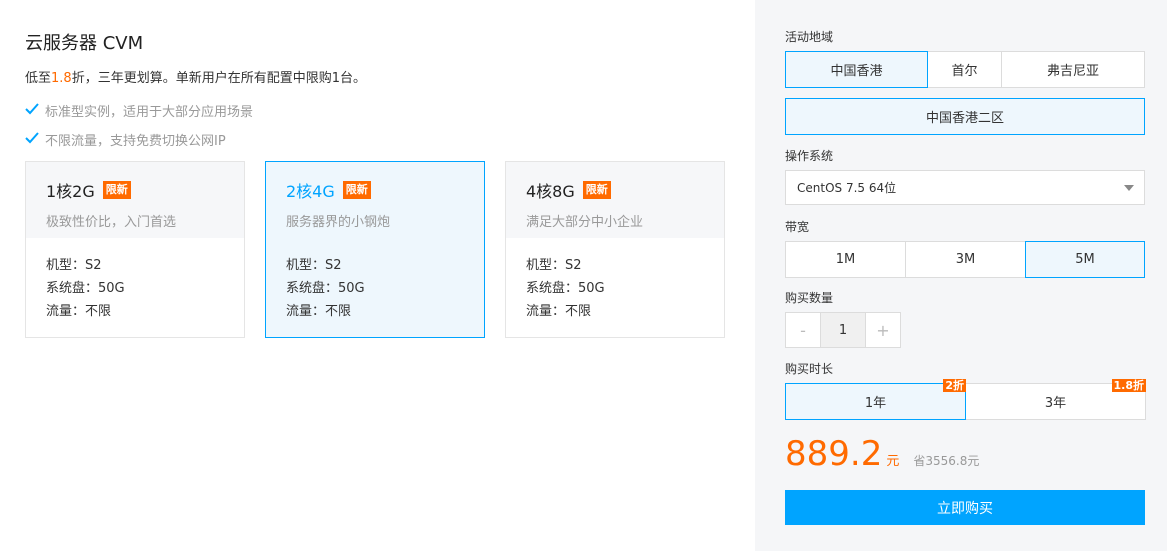  Describe the element at coordinates (834, 454) in the screenshot. I see `price-value: 889.2` at that location.